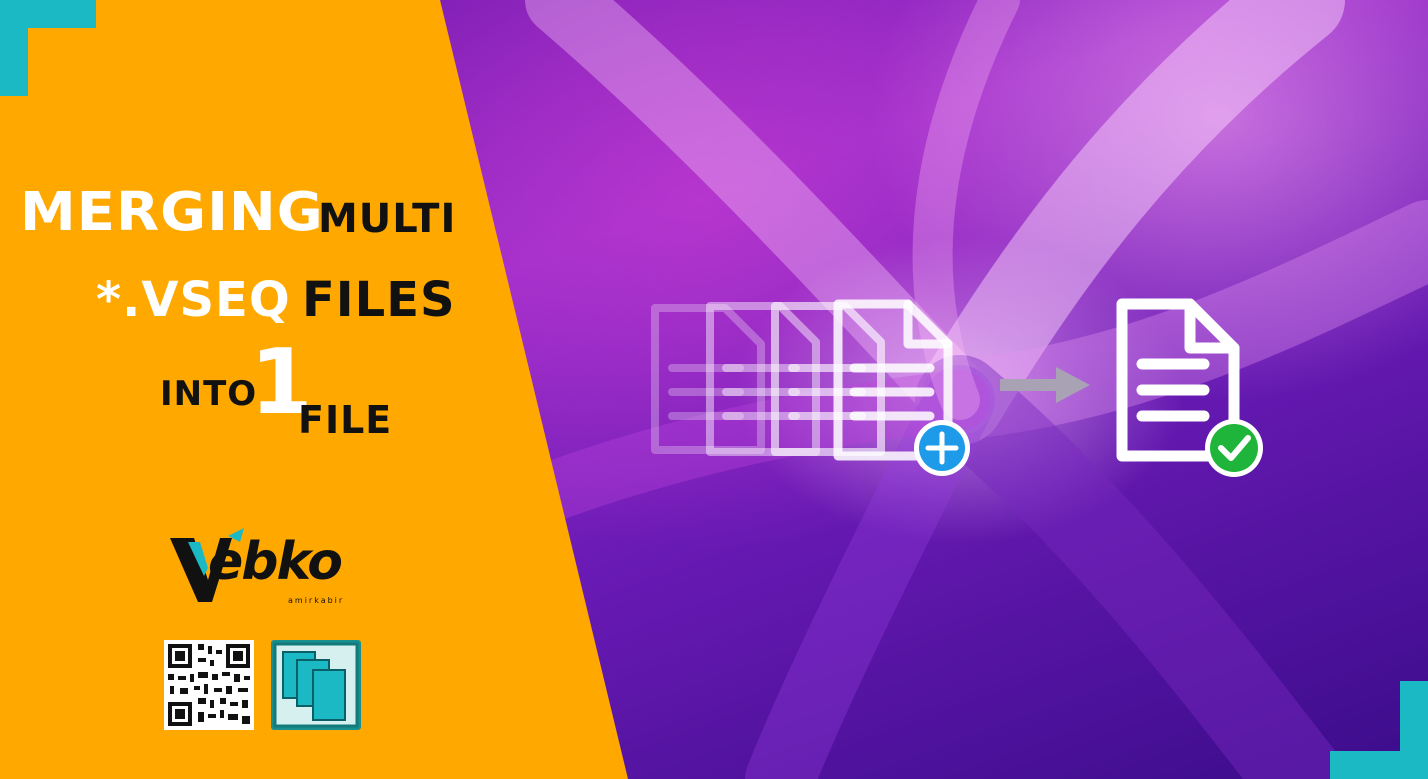 The image size is (1428, 779). What do you see at coordinates (1234, 448) in the screenshot?
I see `check-icon` at bounding box center [1234, 448].